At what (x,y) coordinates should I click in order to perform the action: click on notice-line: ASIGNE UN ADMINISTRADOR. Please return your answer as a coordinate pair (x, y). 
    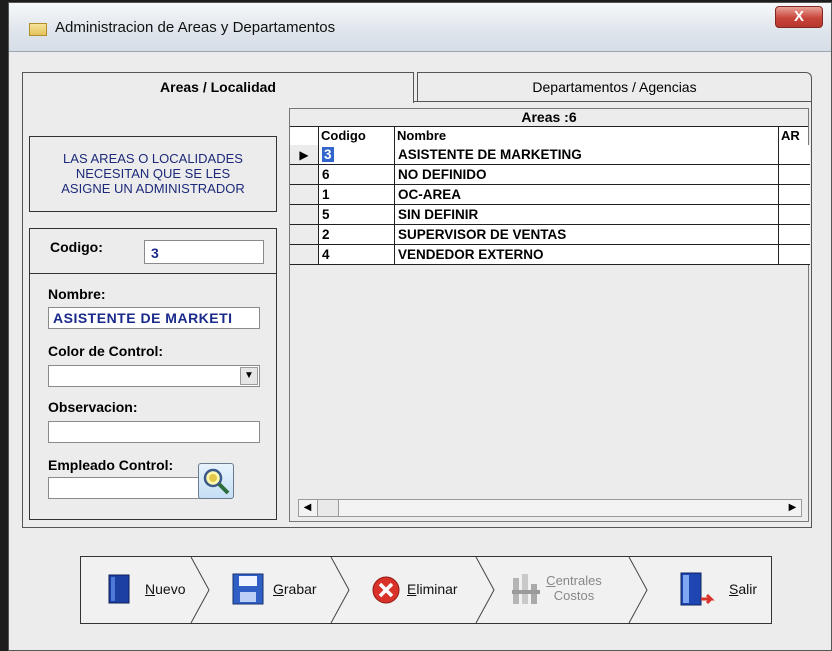
    Looking at the image, I should click on (153, 188).